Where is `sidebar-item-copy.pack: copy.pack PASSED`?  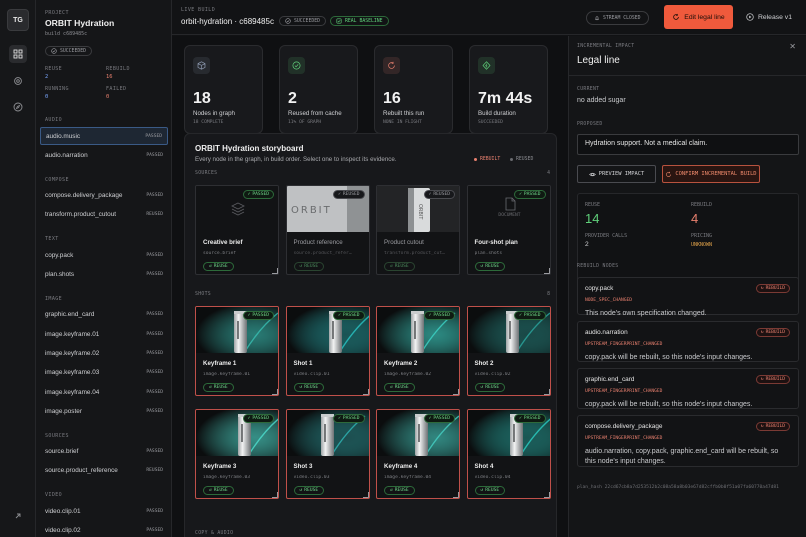 sidebar-item-copy.pack: copy.pack PASSED is located at coordinates (104, 255).